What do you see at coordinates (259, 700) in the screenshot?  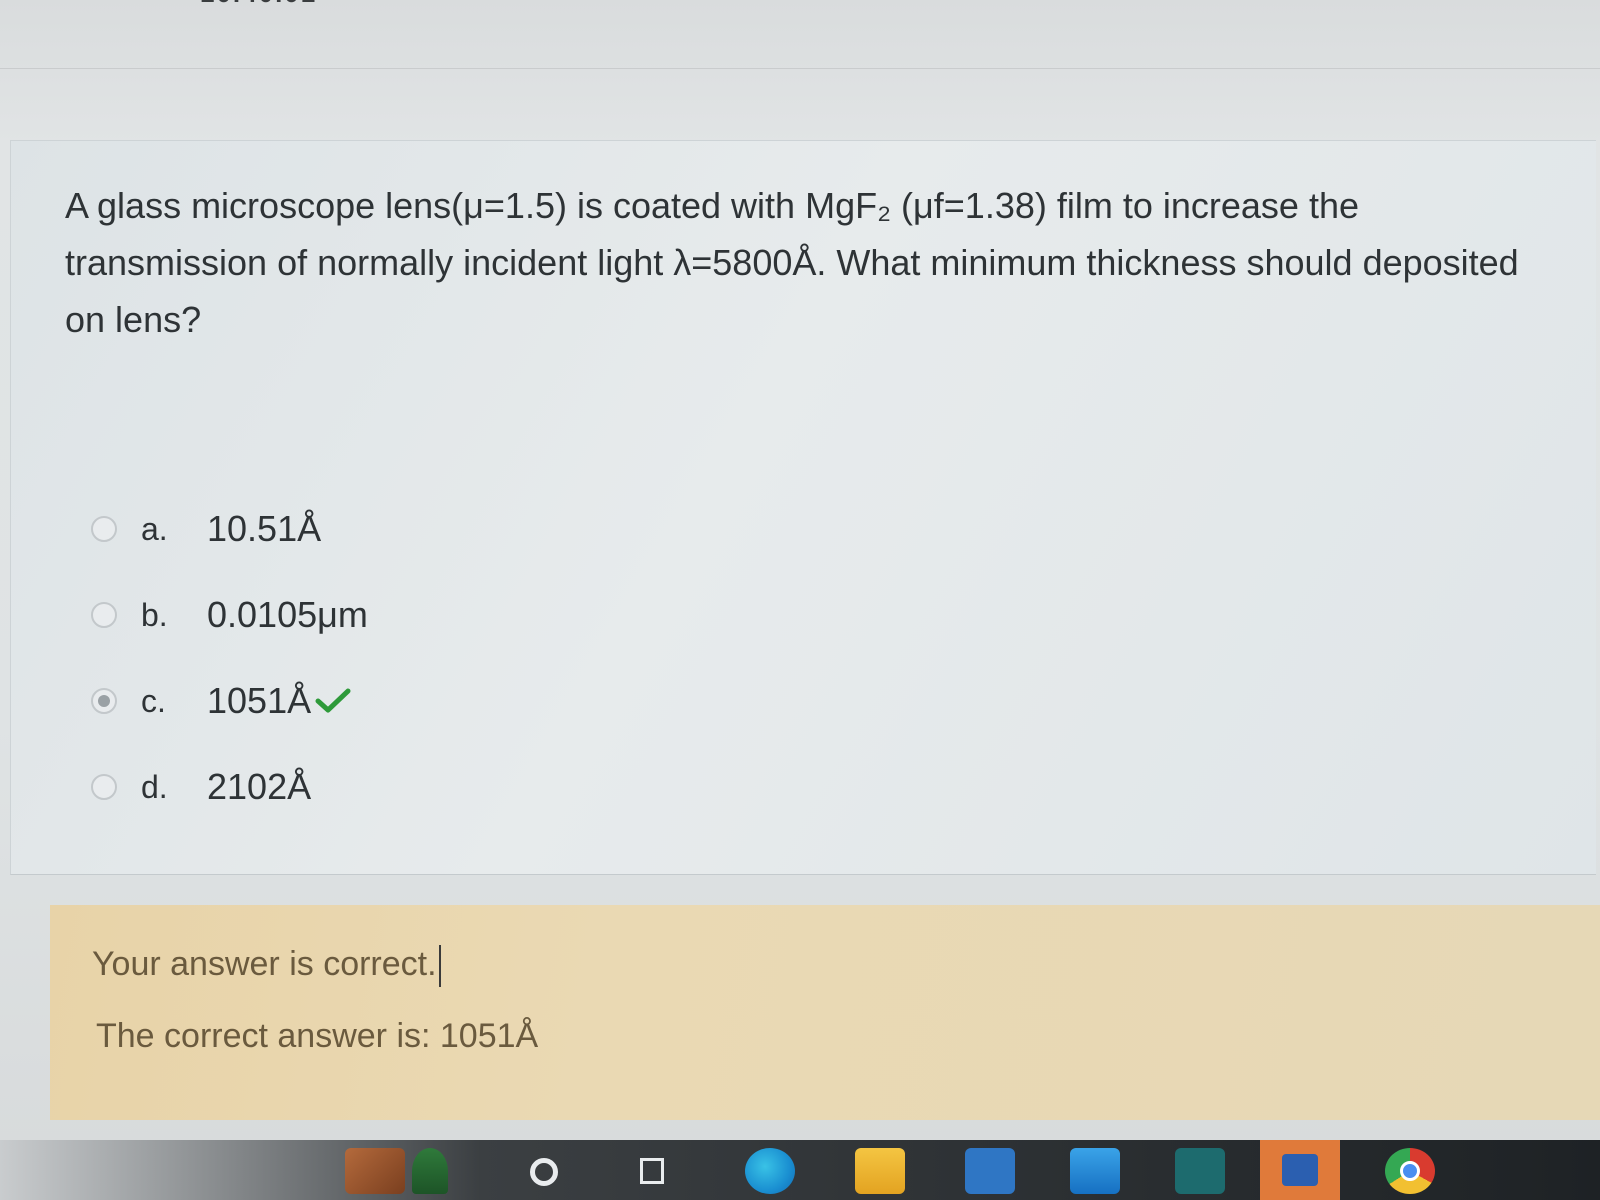 I see `option-value: 1051Å` at bounding box center [259, 700].